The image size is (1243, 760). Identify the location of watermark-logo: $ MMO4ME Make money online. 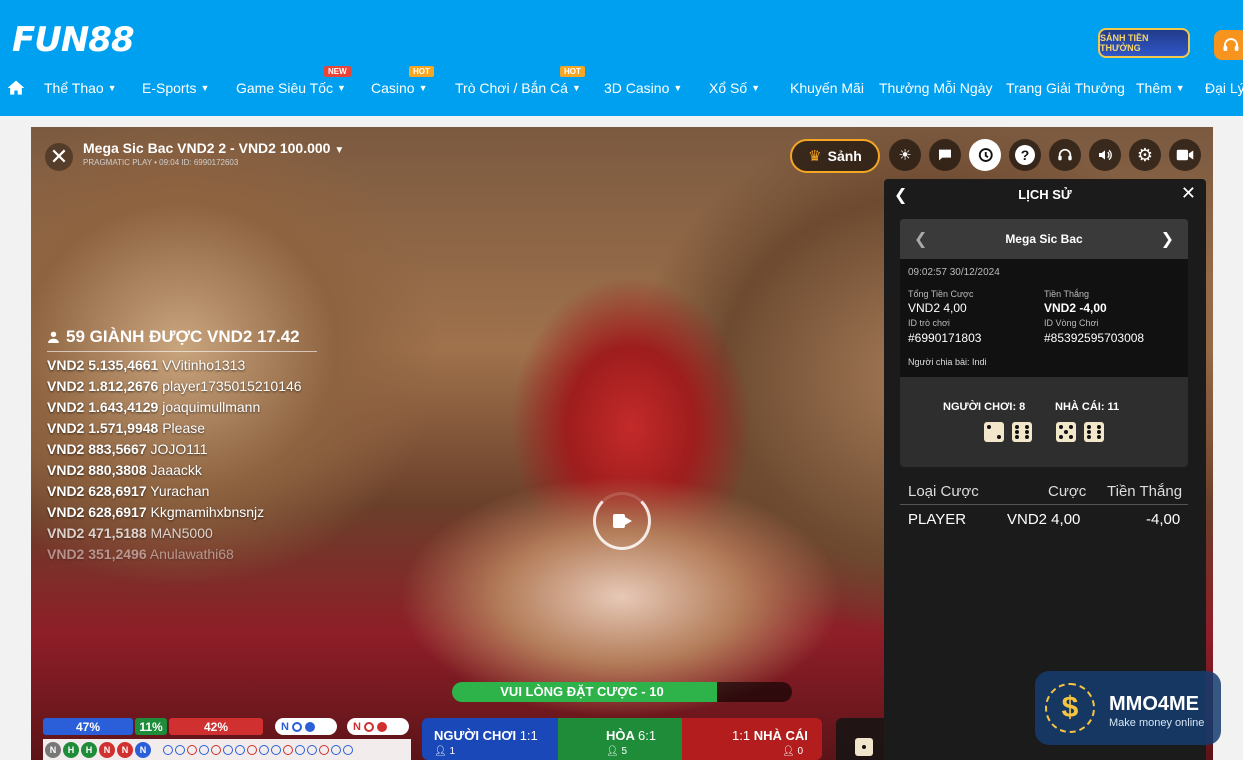
(1128, 708).